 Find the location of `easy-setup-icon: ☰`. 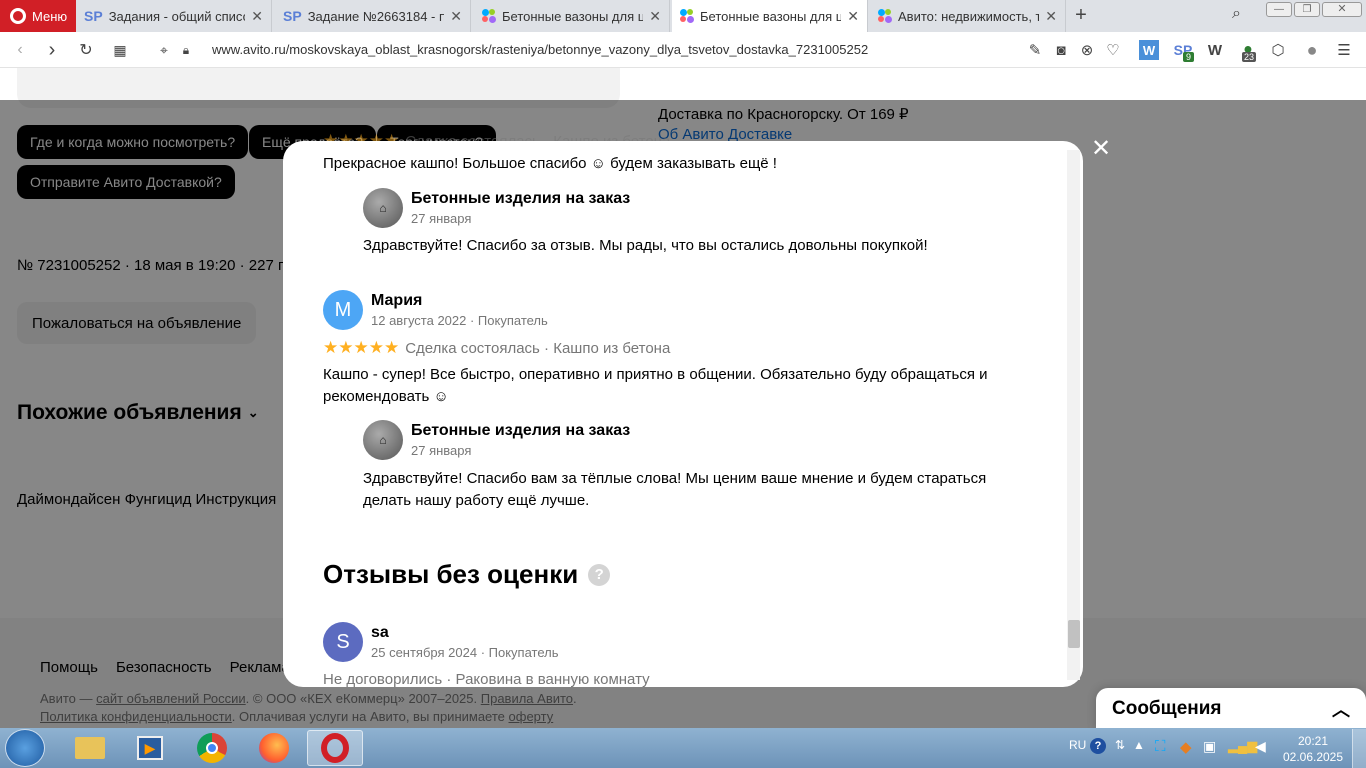

easy-setup-icon: ☰ is located at coordinates (1344, 50).